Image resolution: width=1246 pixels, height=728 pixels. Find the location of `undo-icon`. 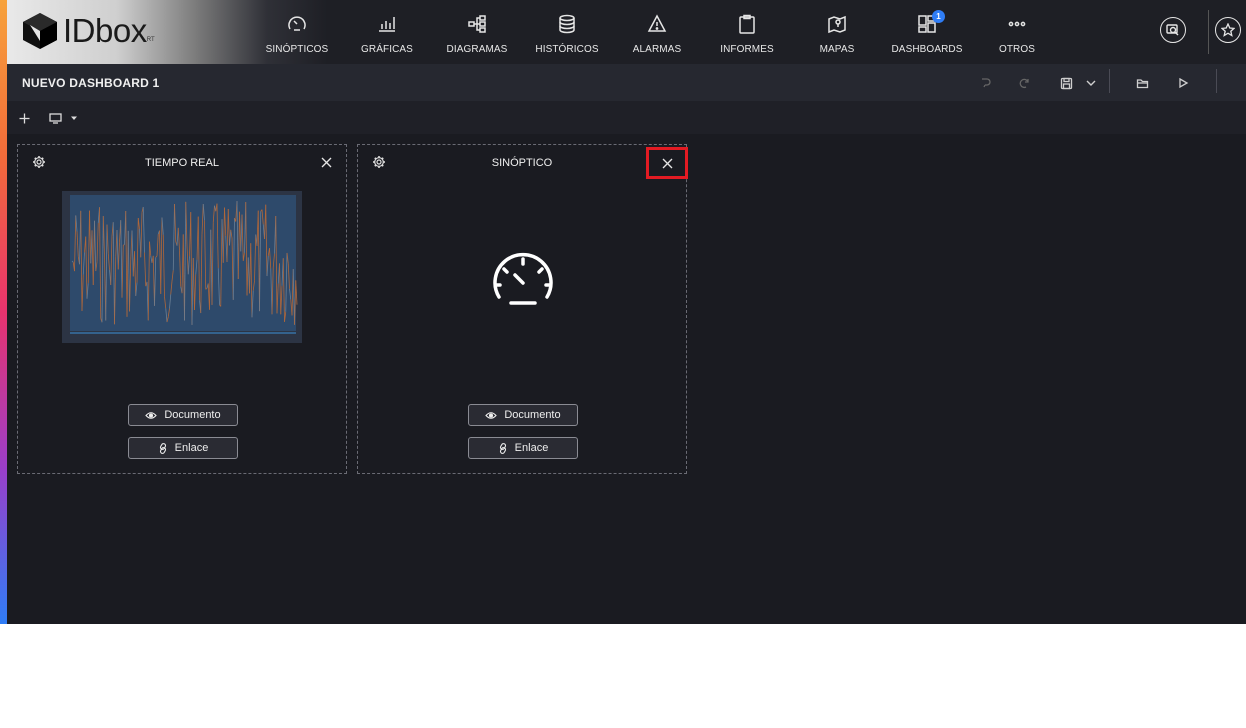

undo-icon is located at coordinates (985, 83).